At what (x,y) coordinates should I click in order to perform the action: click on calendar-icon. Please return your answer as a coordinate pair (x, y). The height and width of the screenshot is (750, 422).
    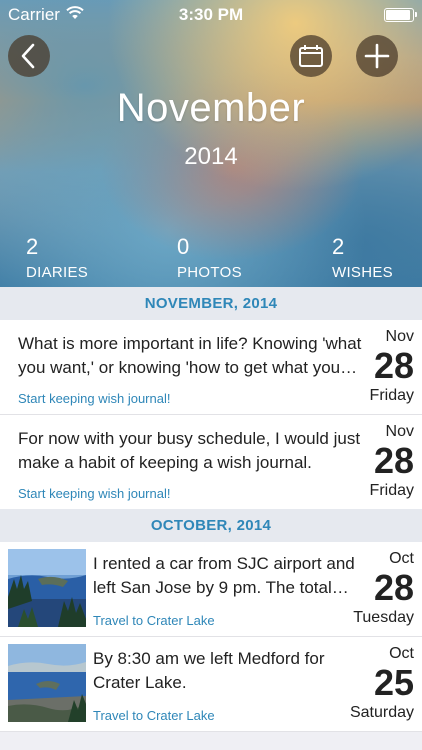
    Looking at the image, I should click on (311, 56).